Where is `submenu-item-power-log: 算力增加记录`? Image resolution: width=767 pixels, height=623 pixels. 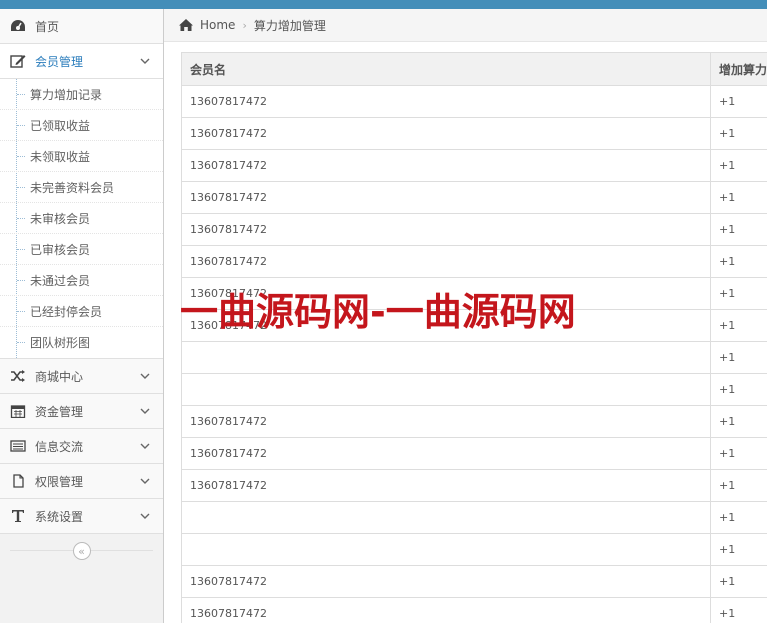
submenu-item-power-log: 算力增加记录 is located at coordinates (81, 94).